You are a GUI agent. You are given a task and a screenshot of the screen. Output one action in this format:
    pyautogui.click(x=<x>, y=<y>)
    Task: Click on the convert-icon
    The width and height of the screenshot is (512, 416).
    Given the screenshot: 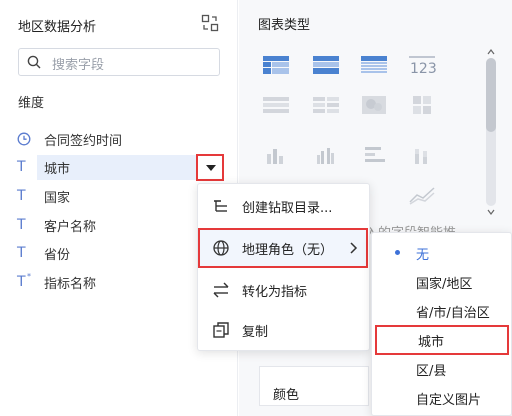 What is the action you would take?
    pyautogui.click(x=221, y=290)
    